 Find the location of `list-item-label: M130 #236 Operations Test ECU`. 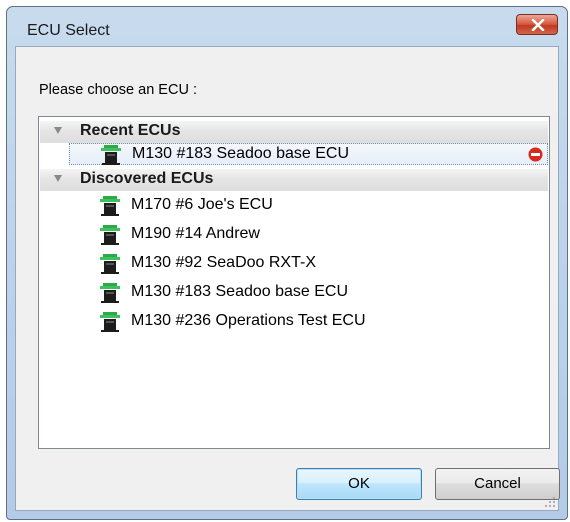

list-item-label: M130 #236 Operations Test ECU is located at coordinates (248, 320).